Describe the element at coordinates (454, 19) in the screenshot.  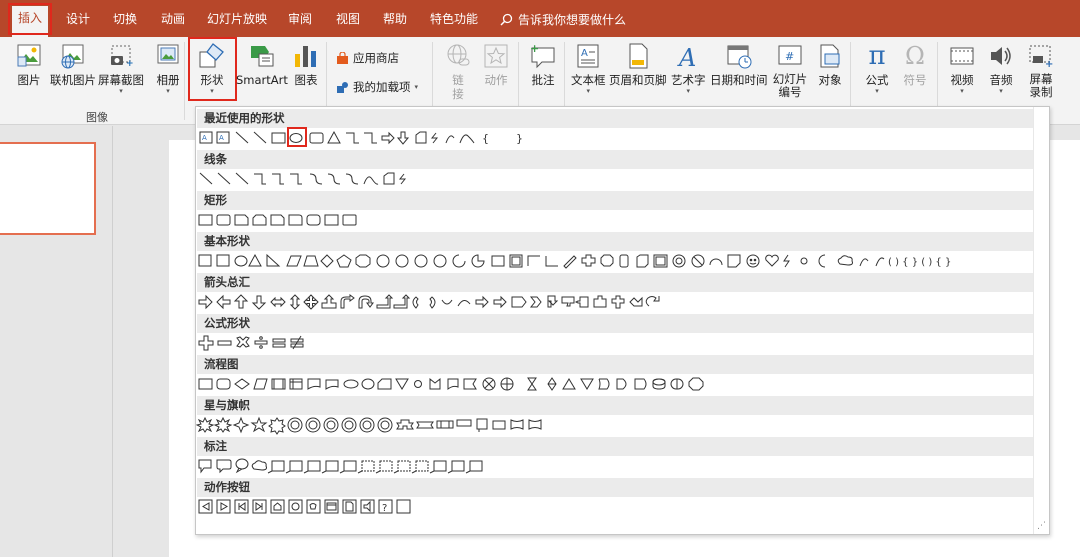
I see `tab-special-features: 特色功能` at that location.